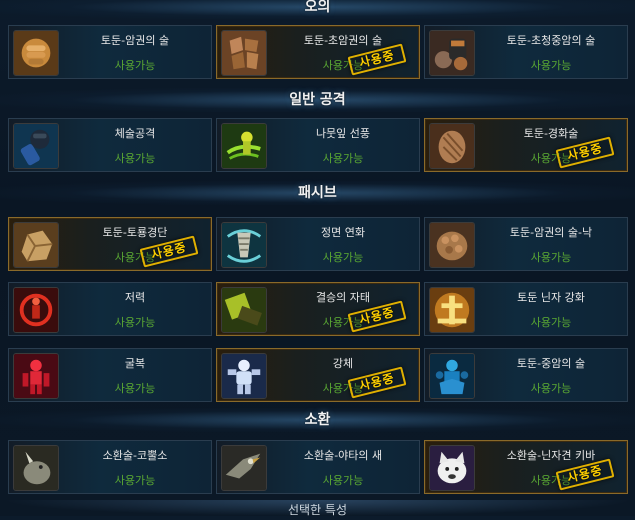 This screenshot has width=635, height=520. What do you see at coordinates (452, 468) in the screenshot?
I see `ninja-dog-icon` at bounding box center [452, 468].